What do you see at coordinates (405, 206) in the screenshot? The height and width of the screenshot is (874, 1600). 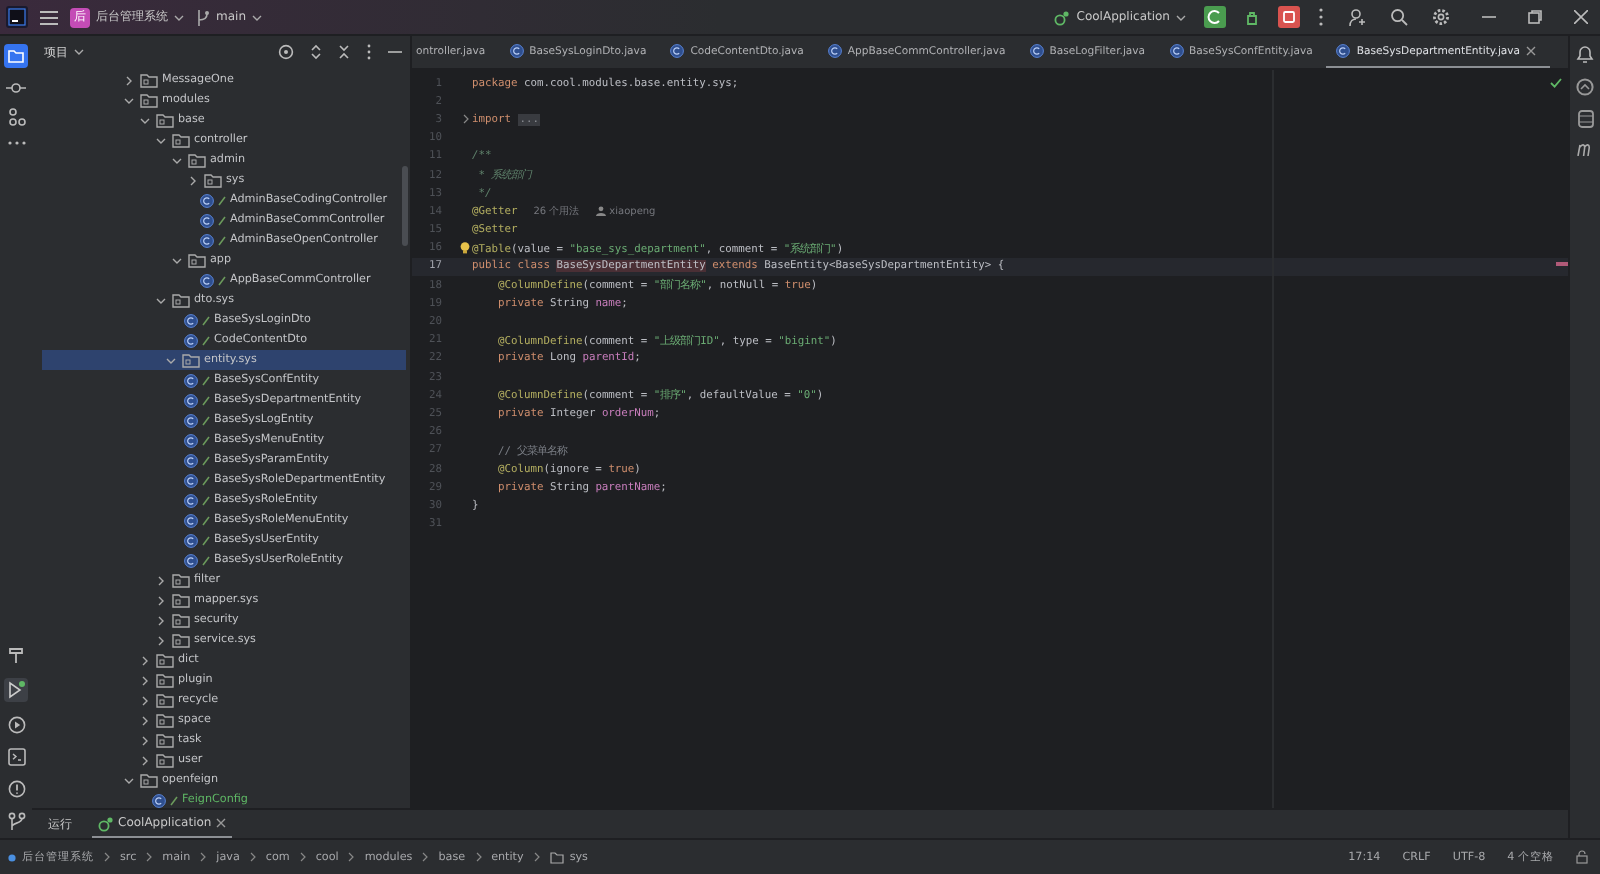 I see `scrollbar-thumb` at bounding box center [405, 206].